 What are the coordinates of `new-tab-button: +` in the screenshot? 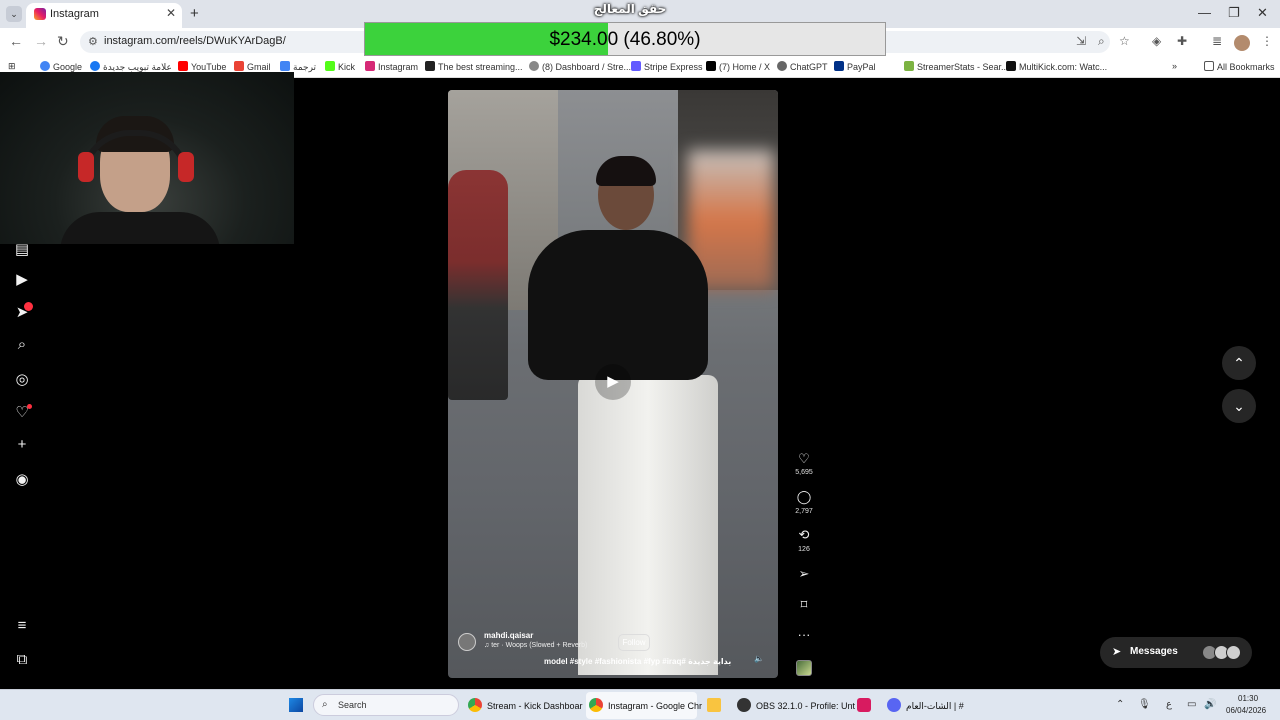 It's located at (194, 13).